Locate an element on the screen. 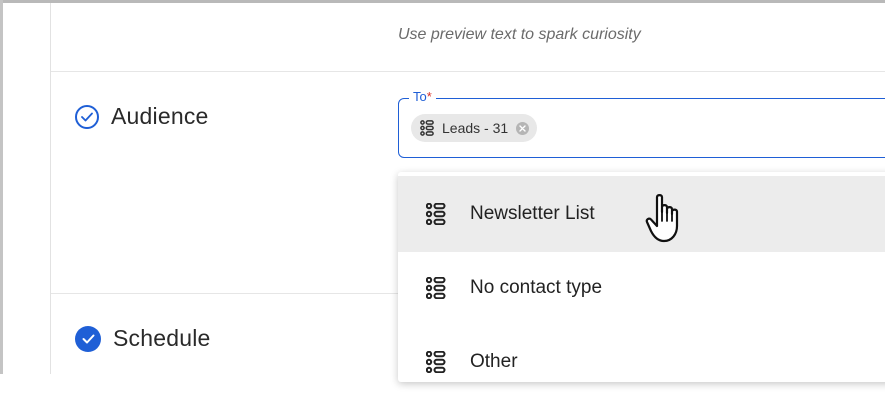 This screenshot has width=885, height=400. to-field-label: To* is located at coordinates (422, 96).